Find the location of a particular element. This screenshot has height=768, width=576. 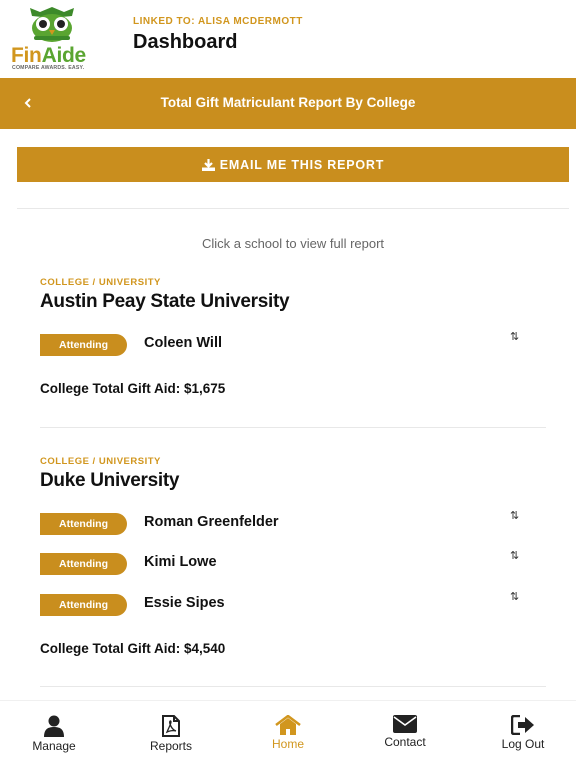

home-icon is located at coordinates (288, 725).